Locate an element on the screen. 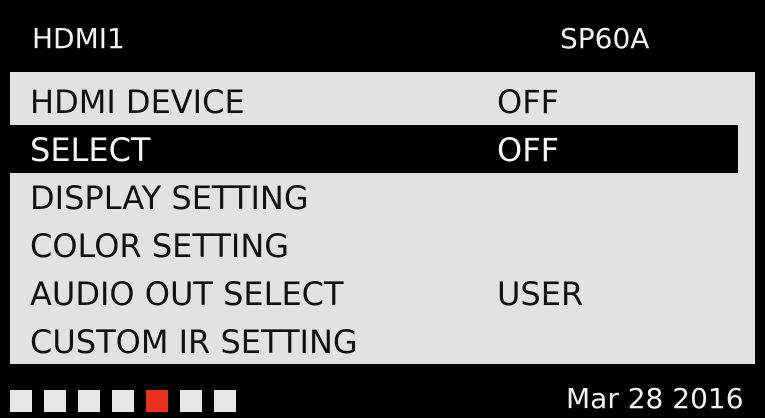 The image size is (765, 418). page-dot-active is located at coordinates (157, 401).